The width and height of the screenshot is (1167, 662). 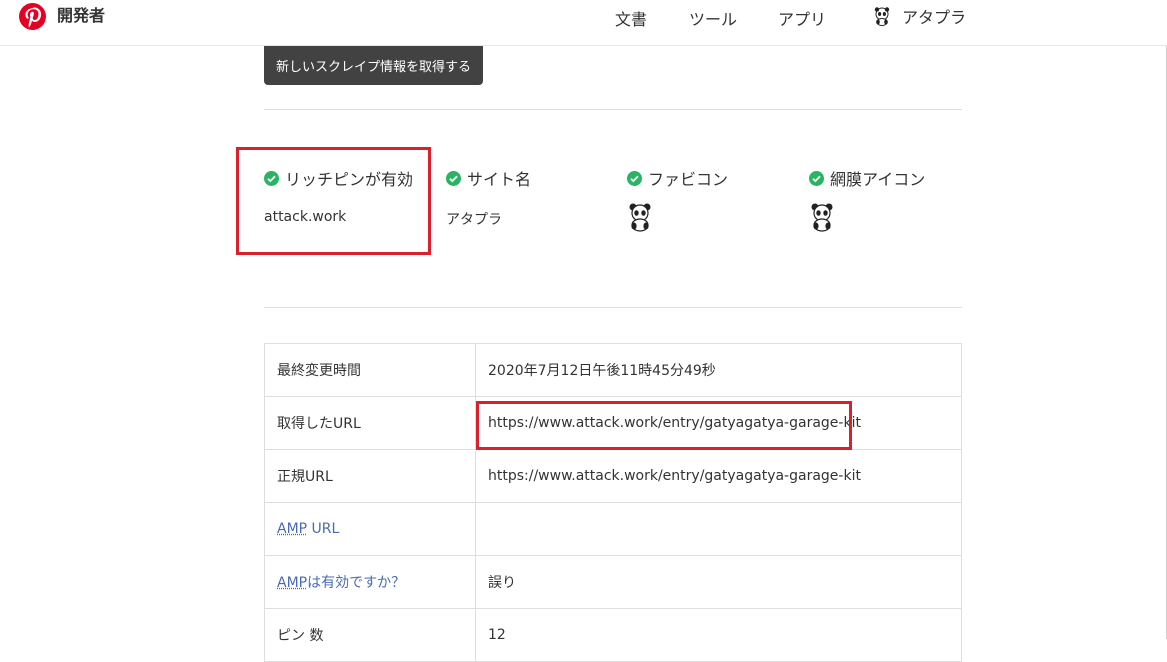 I want to click on row-key: ピン 数, so click(x=370, y=635).